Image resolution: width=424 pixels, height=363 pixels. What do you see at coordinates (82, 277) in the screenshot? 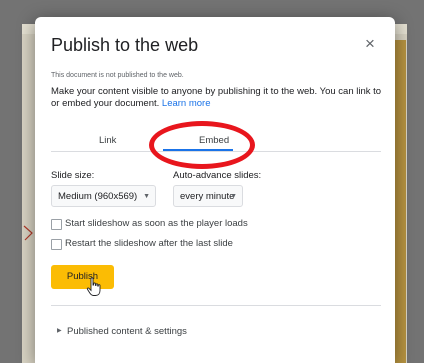
I see `publish-button: Publish` at bounding box center [82, 277].